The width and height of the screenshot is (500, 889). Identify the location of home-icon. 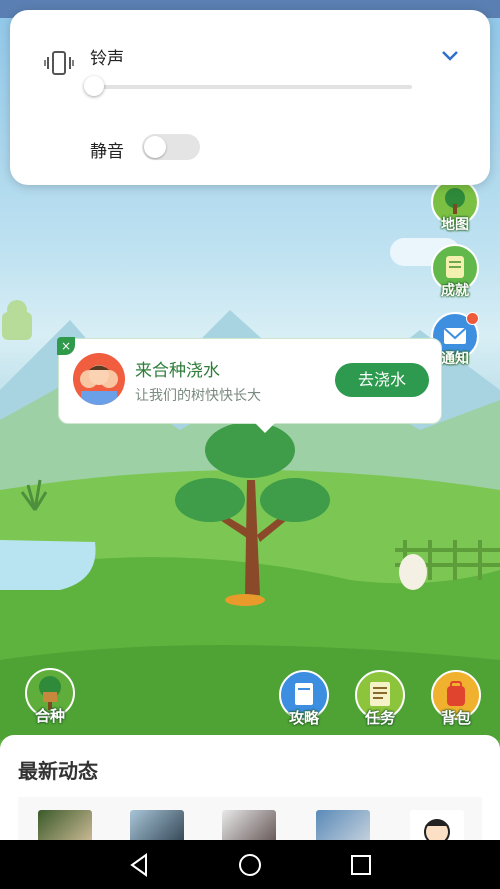
(250, 865).